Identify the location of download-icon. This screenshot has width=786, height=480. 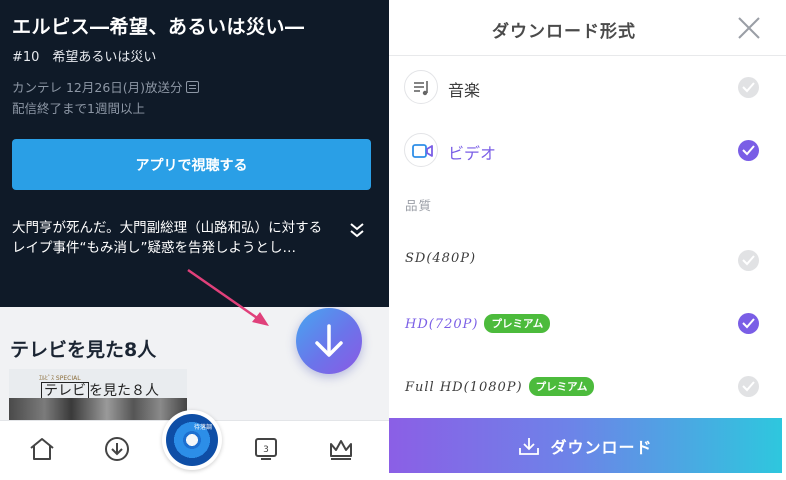
(529, 446).